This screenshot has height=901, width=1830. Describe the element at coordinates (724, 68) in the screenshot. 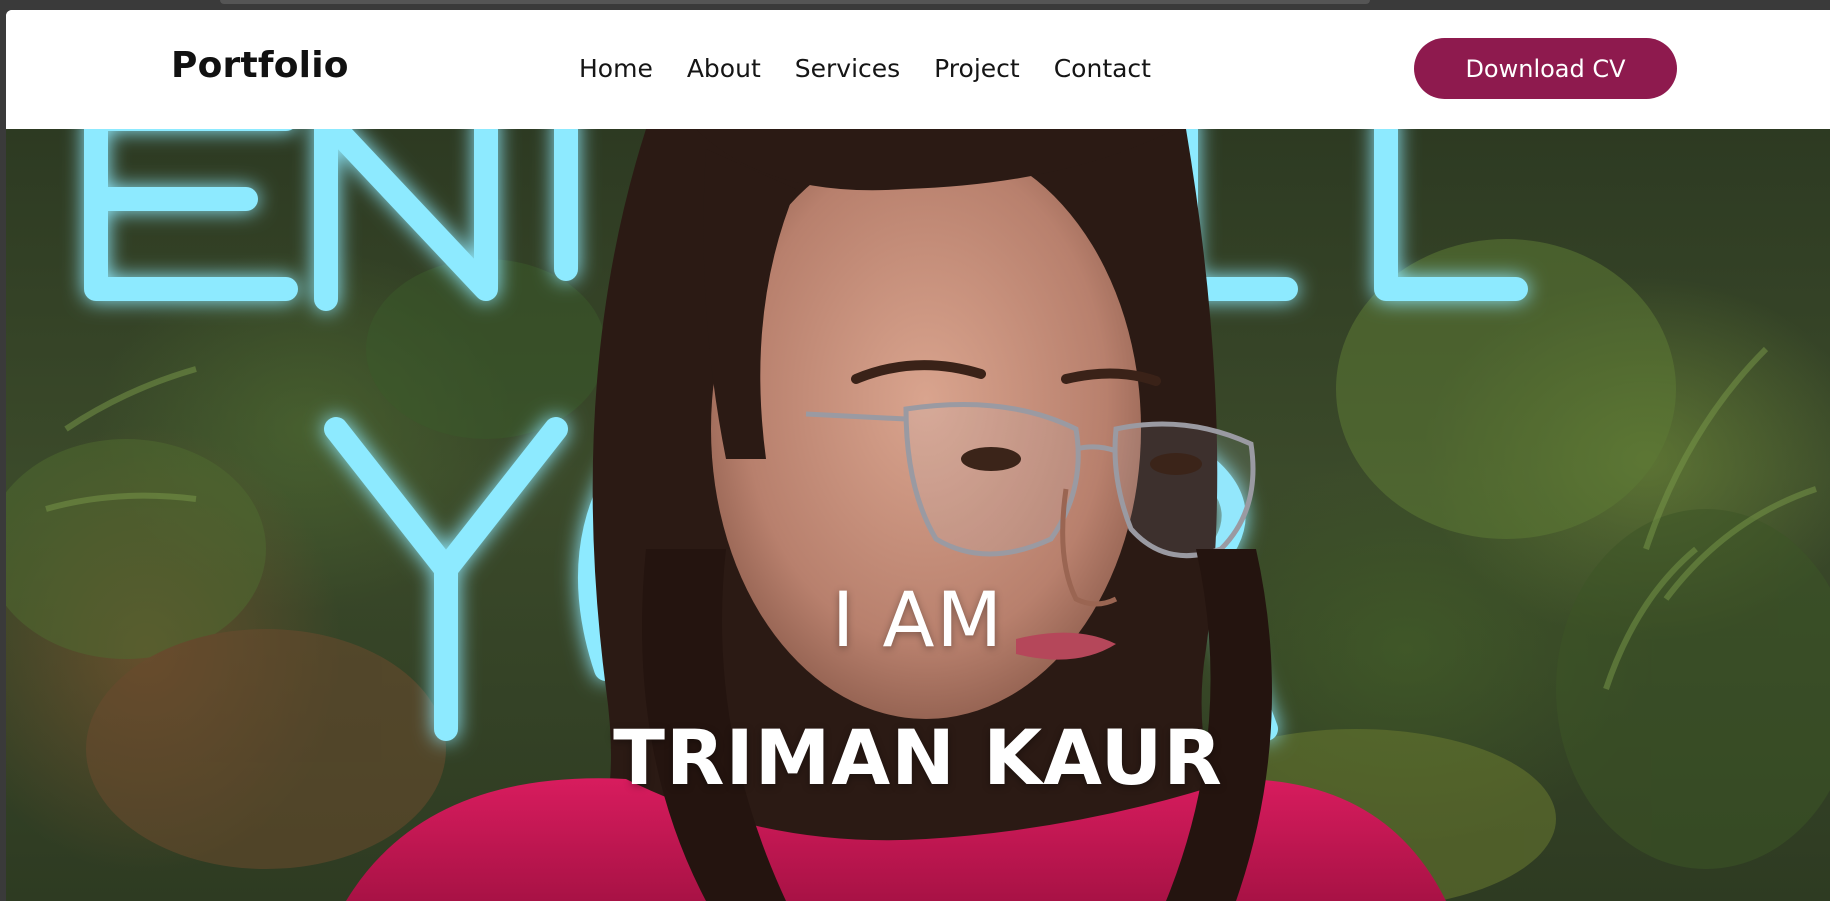

I see `nav-link-about: About` at that location.